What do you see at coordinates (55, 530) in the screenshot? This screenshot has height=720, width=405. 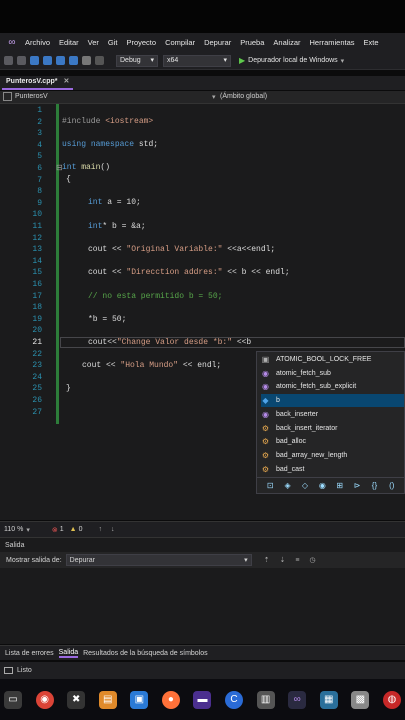 I see `error-icon: ⊗` at bounding box center [55, 530].